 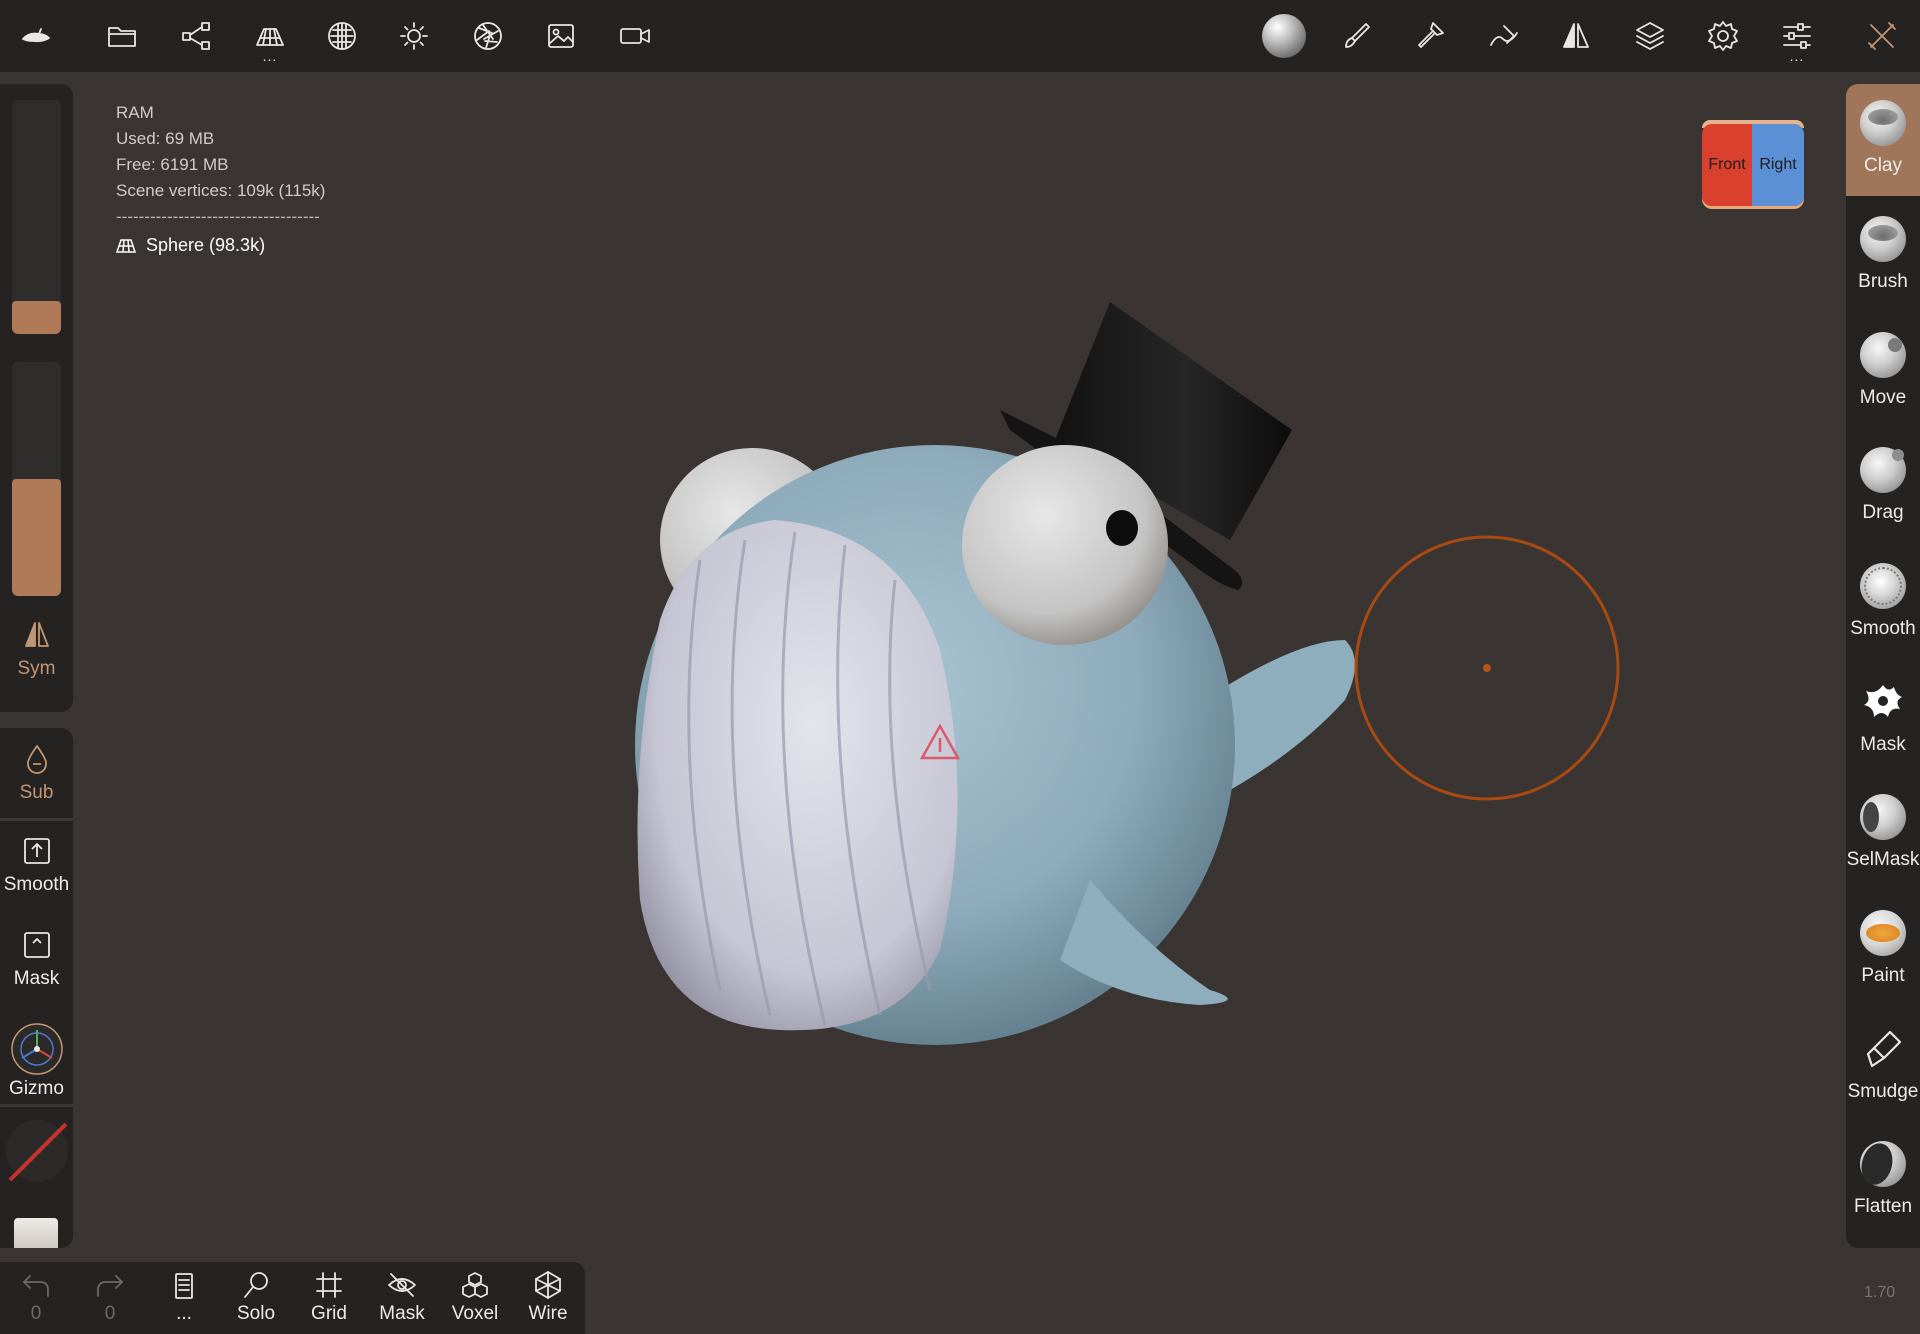 I want to click on mask-visibility-button: Mask, so click(x=402, y=1297).